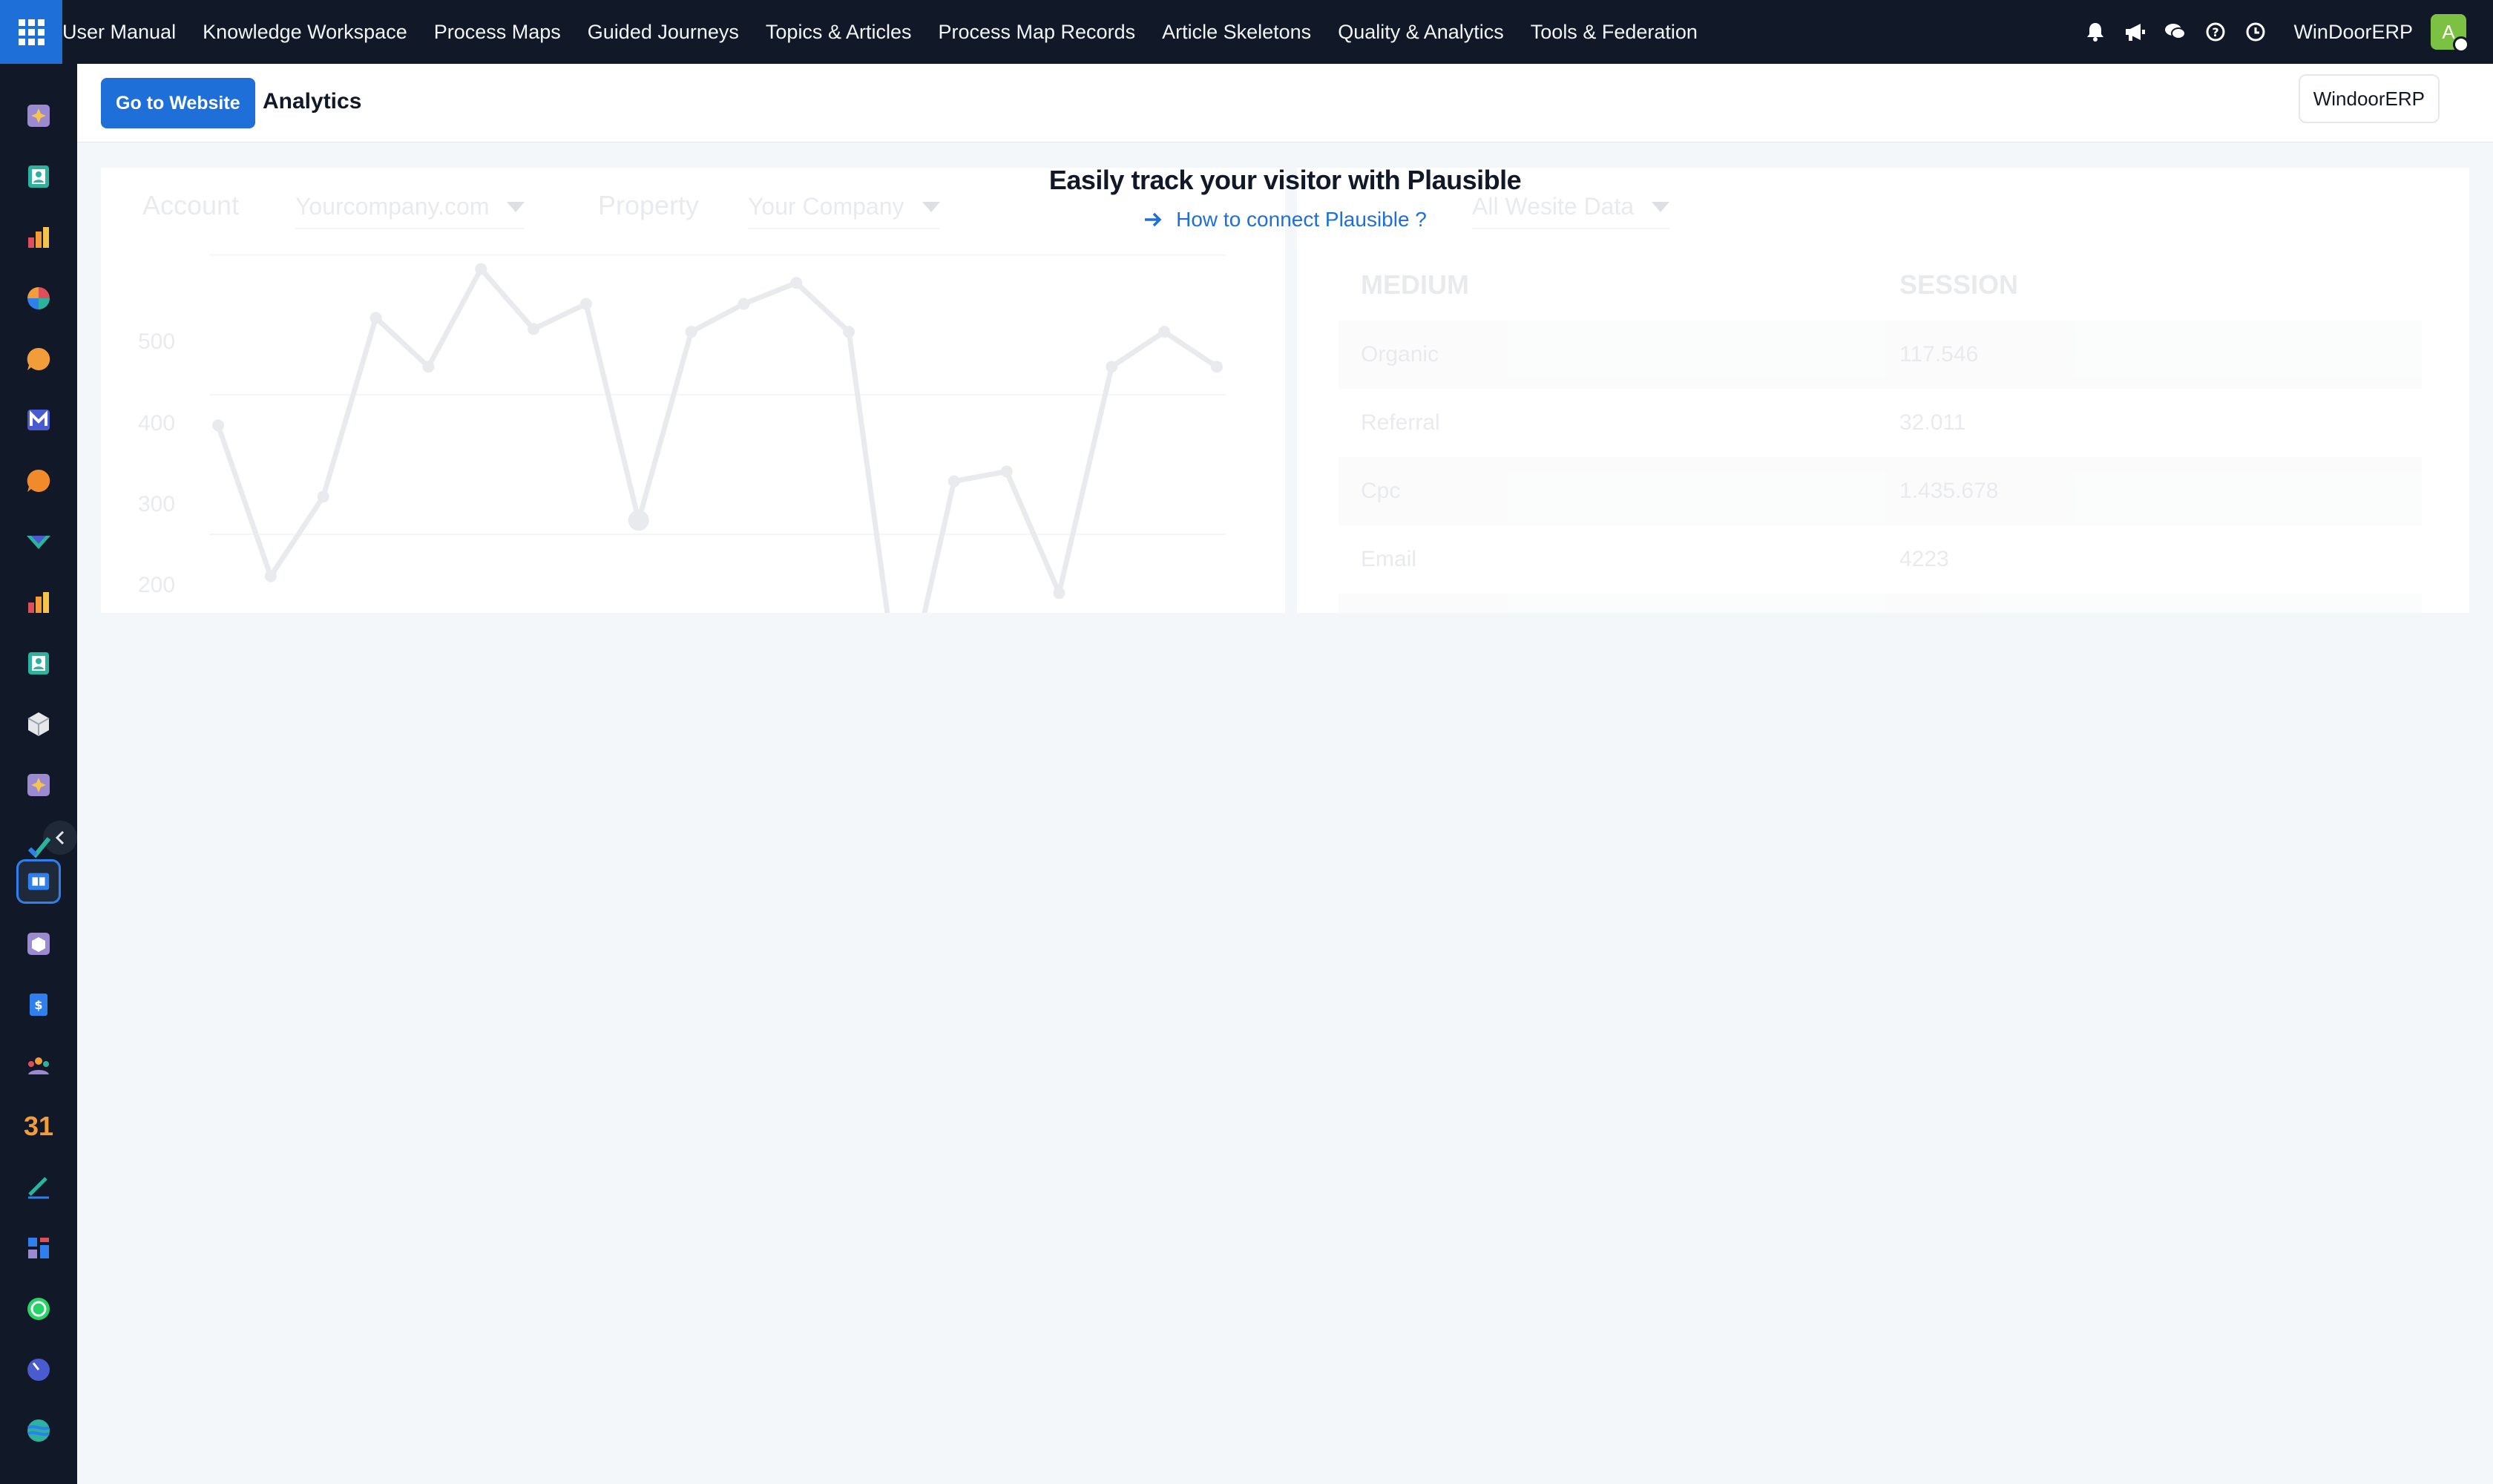 This screenshot has height=1484, width=2493. I want to click on employees-app-icon, so click(38, 663).